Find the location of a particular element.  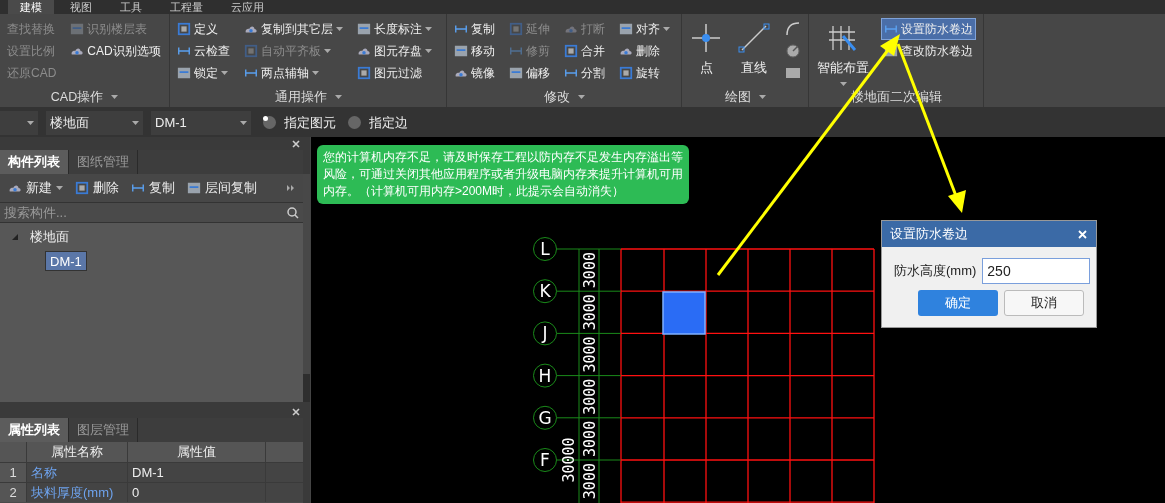

ribbon-button: 复制 is located at coordinates (474, 29).